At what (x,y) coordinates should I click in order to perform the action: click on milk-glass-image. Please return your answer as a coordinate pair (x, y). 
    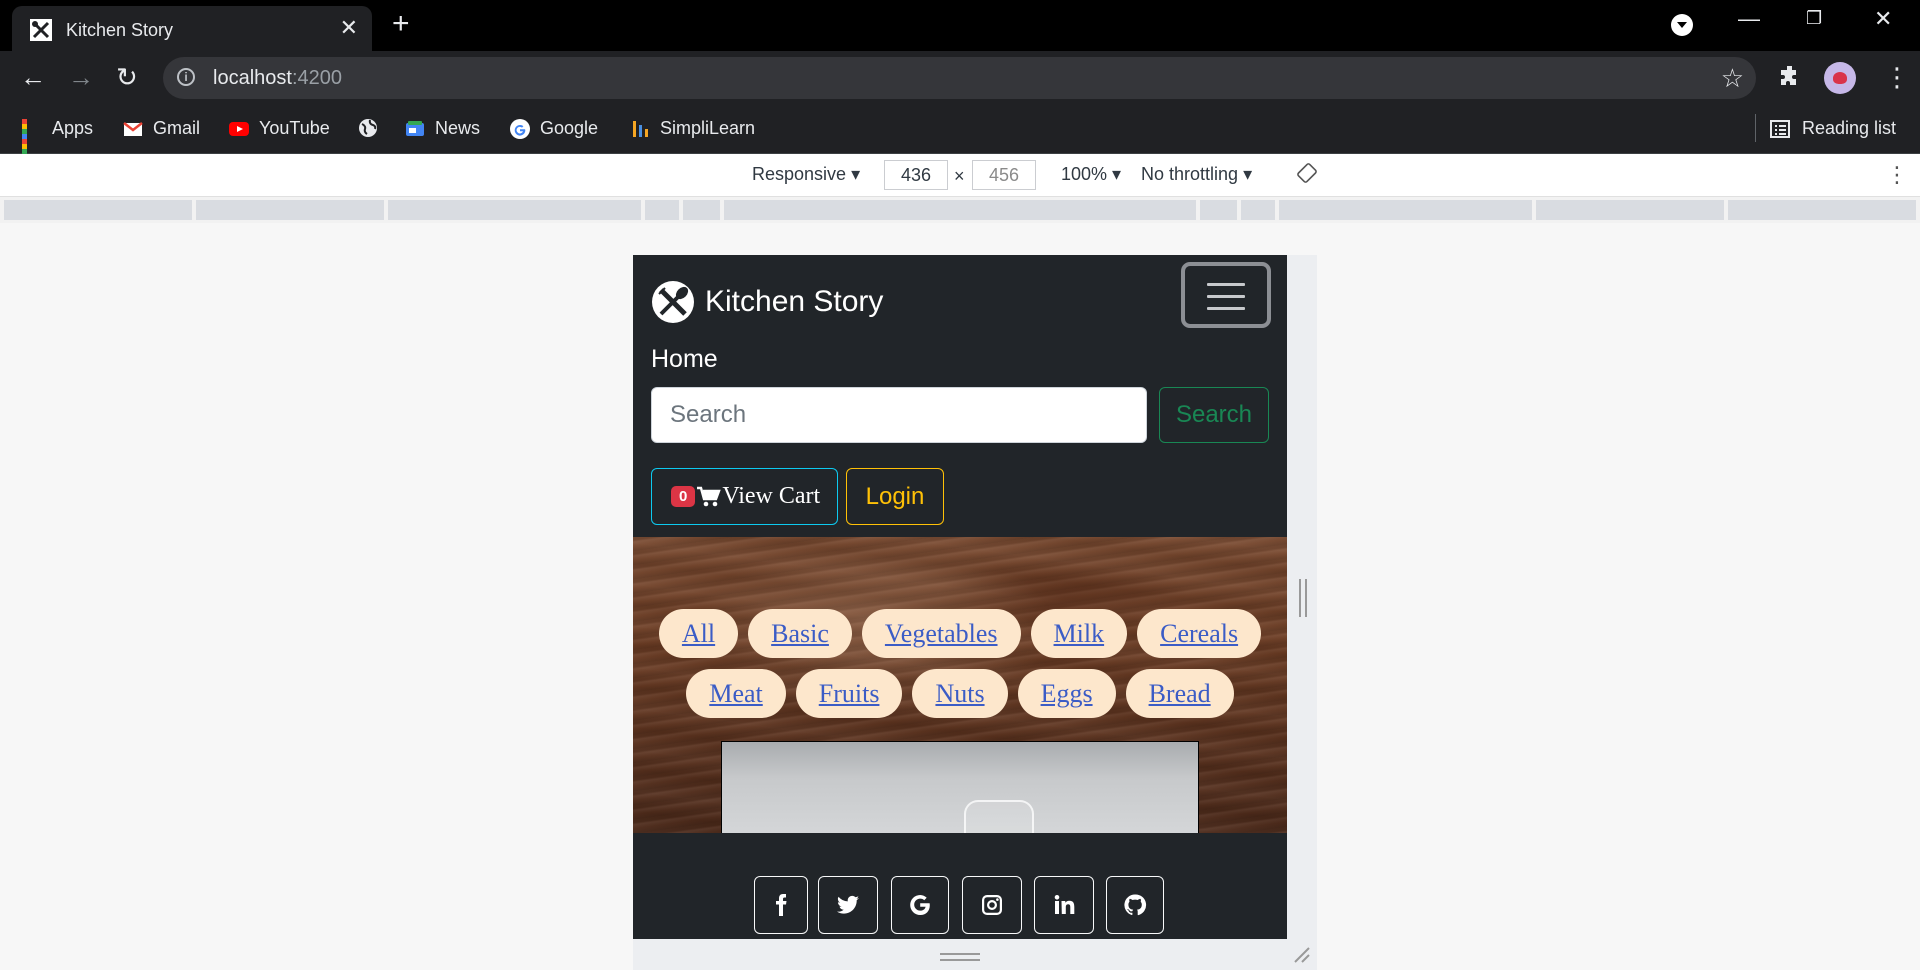
    Looking at the image, I should click on (999, 816).